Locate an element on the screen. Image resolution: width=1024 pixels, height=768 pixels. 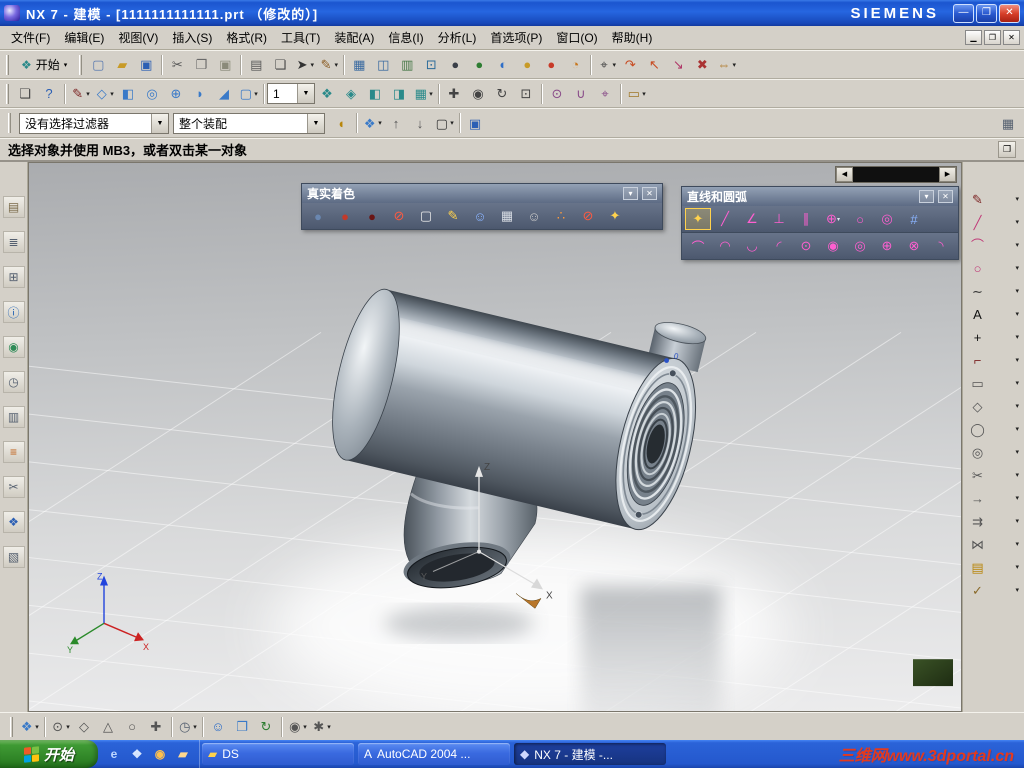
open-icon: ▰ ▾ is located at coordinates (122, 65).